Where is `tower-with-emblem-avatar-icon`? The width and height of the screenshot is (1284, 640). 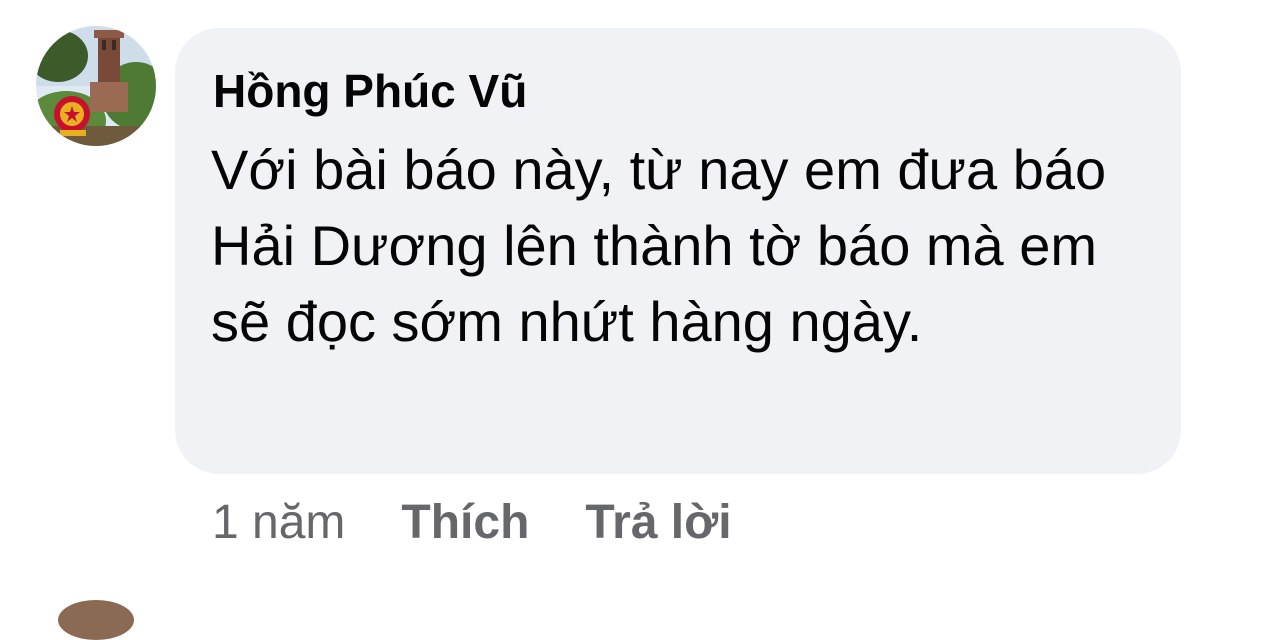
tower-with-emblem-avatar-icon is located at coordinates (96, 86).